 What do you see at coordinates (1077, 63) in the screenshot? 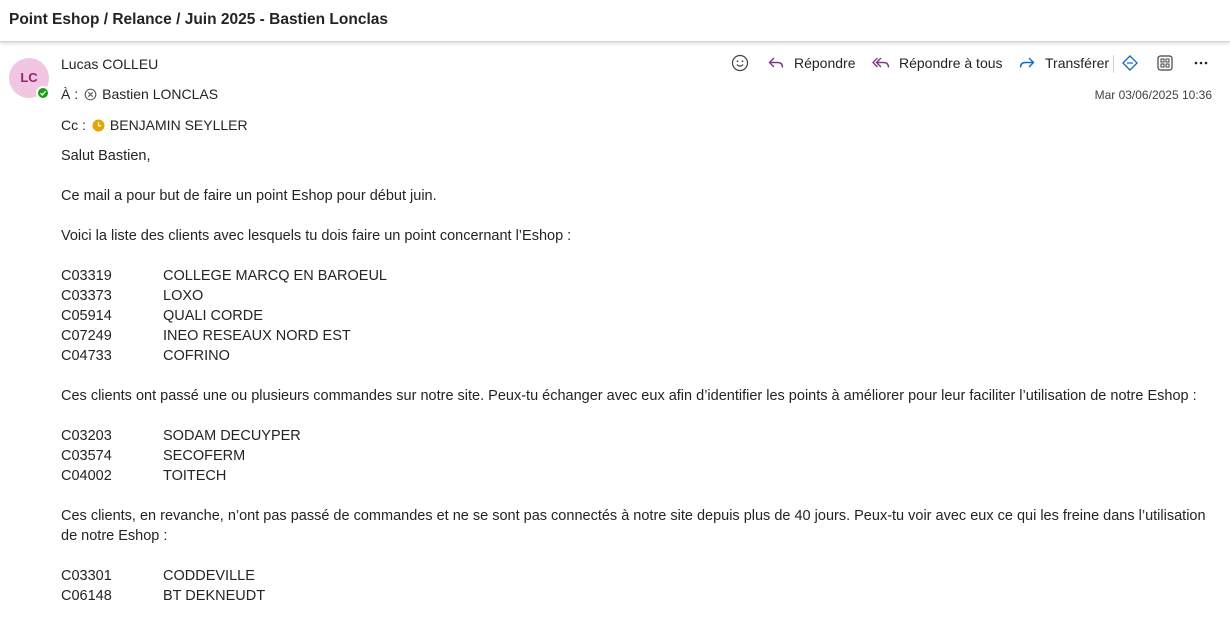
I see `forward-label: Transférer` at bounding box center [1077, 63].